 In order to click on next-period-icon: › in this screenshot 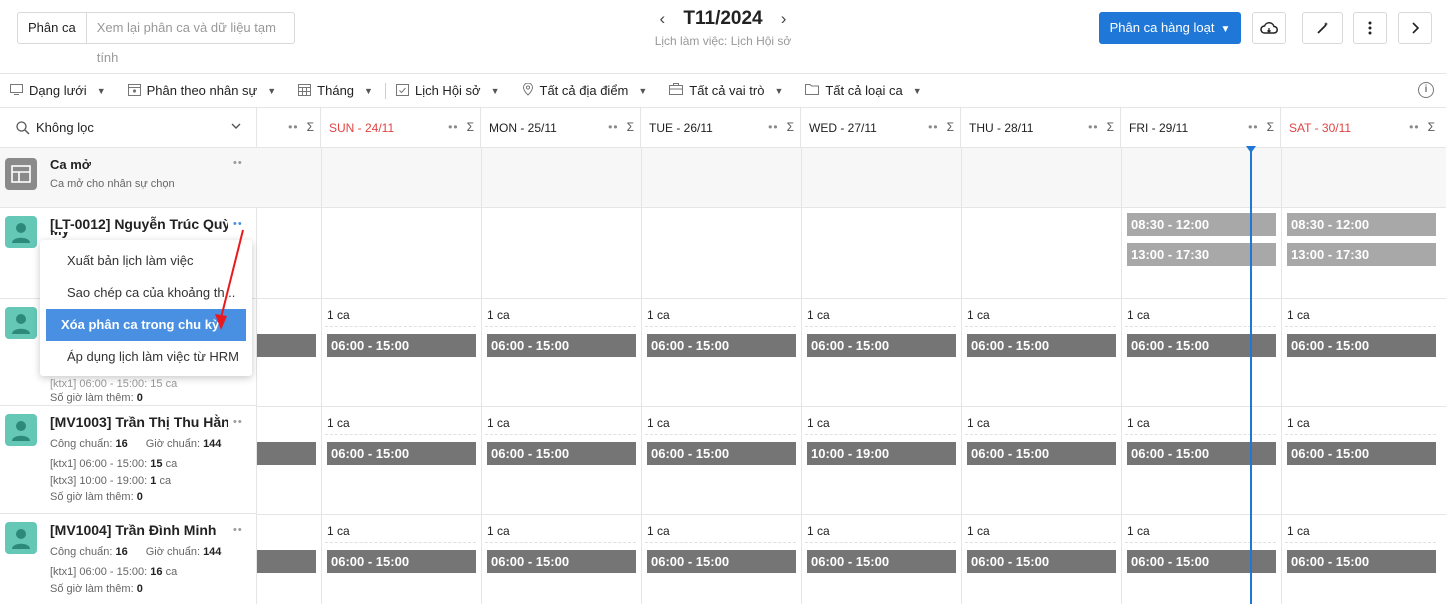, I will do `click(784, 19)`.